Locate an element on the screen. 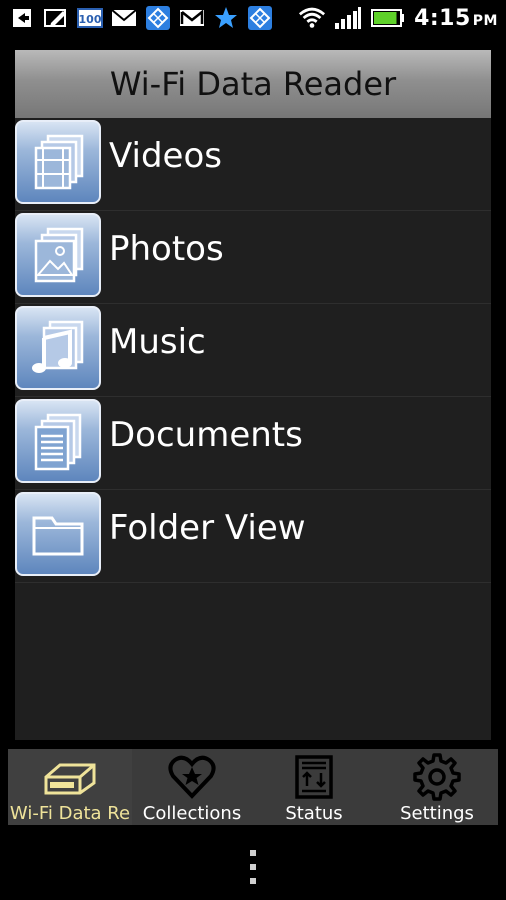 The image size is (506, 900). list-item-label: Photos is located at coordinates (166, 249).